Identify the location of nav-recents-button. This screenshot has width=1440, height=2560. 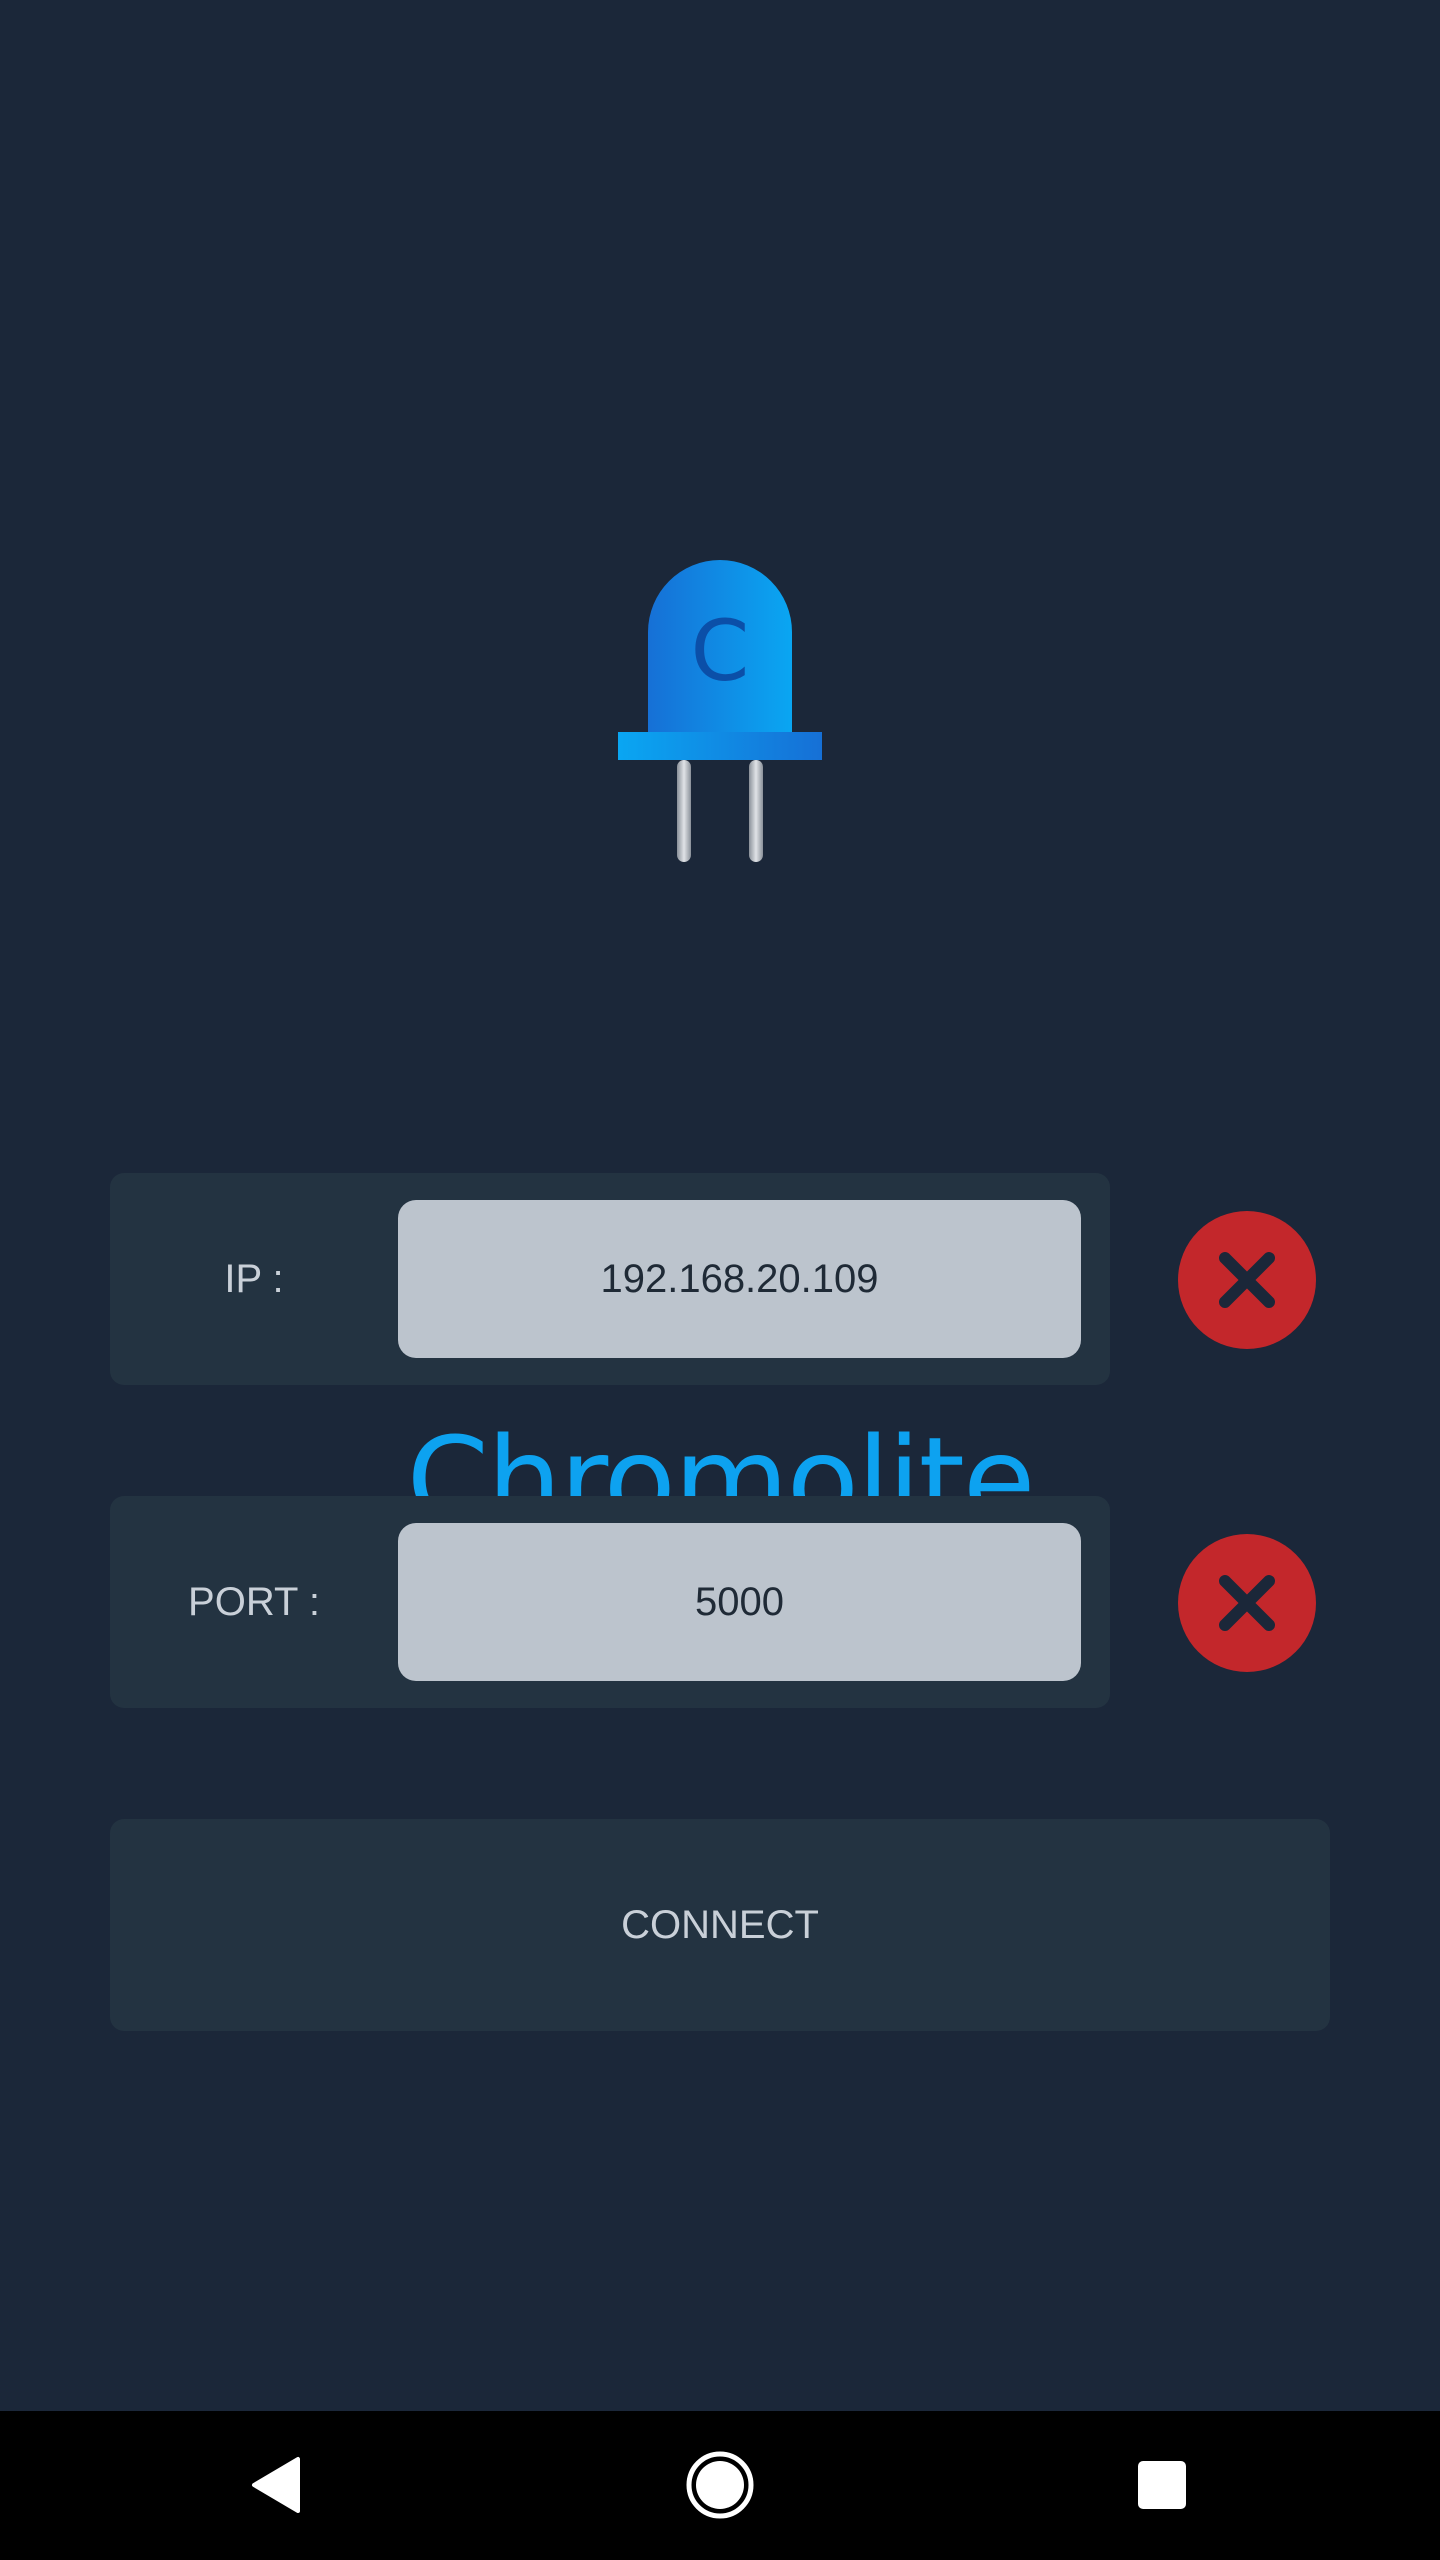
(1162, 2485).